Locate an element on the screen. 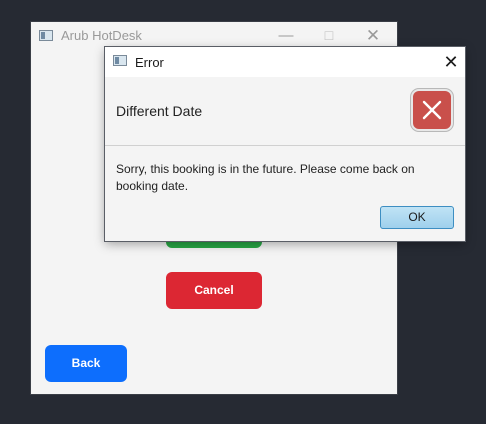  back-button: Back is located at coordinates (86, 363).